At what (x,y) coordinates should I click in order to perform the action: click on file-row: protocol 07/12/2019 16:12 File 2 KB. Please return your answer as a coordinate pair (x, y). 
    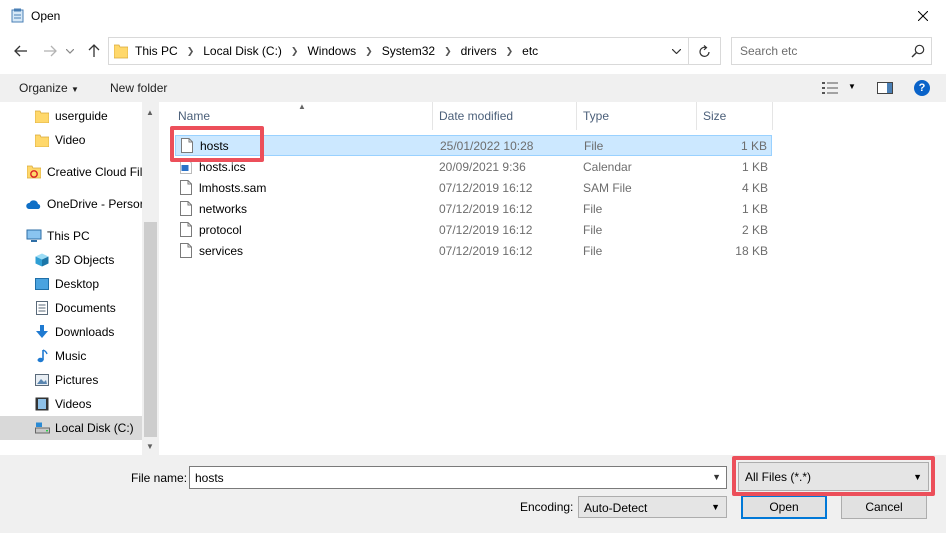
    Looking at the image, I should click on (473, 230).